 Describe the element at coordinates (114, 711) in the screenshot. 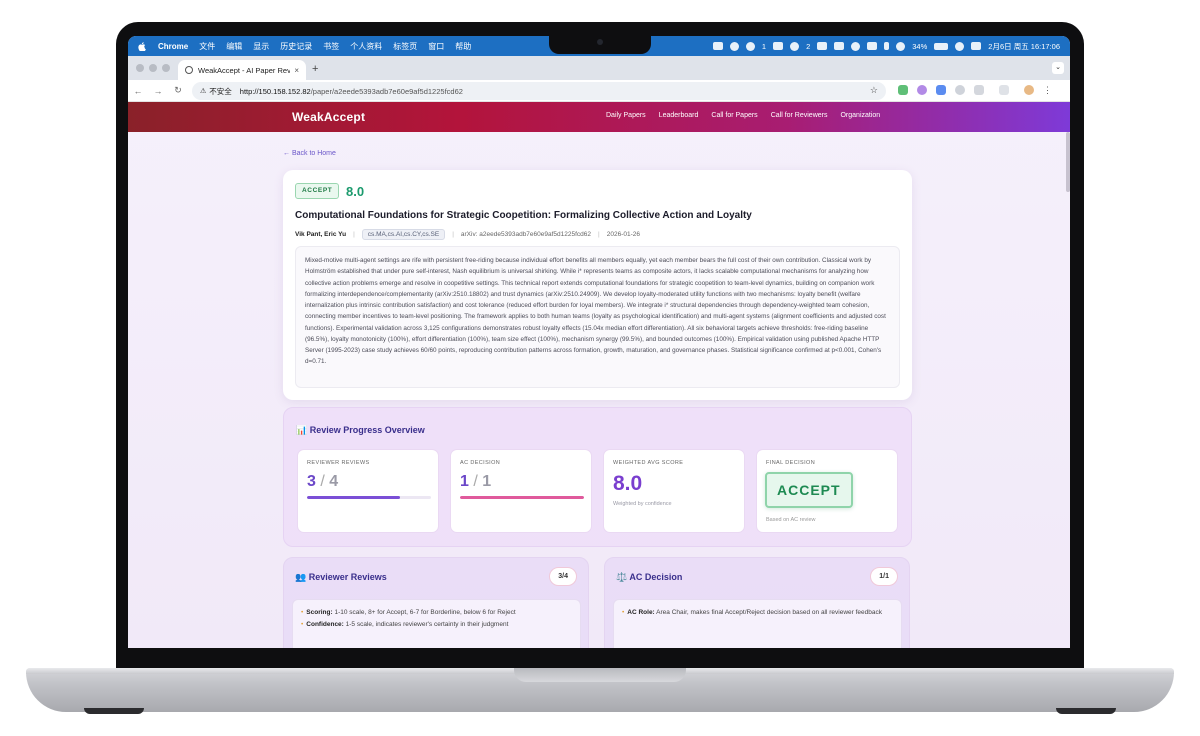

I see `laptop-foot-left` at that location.